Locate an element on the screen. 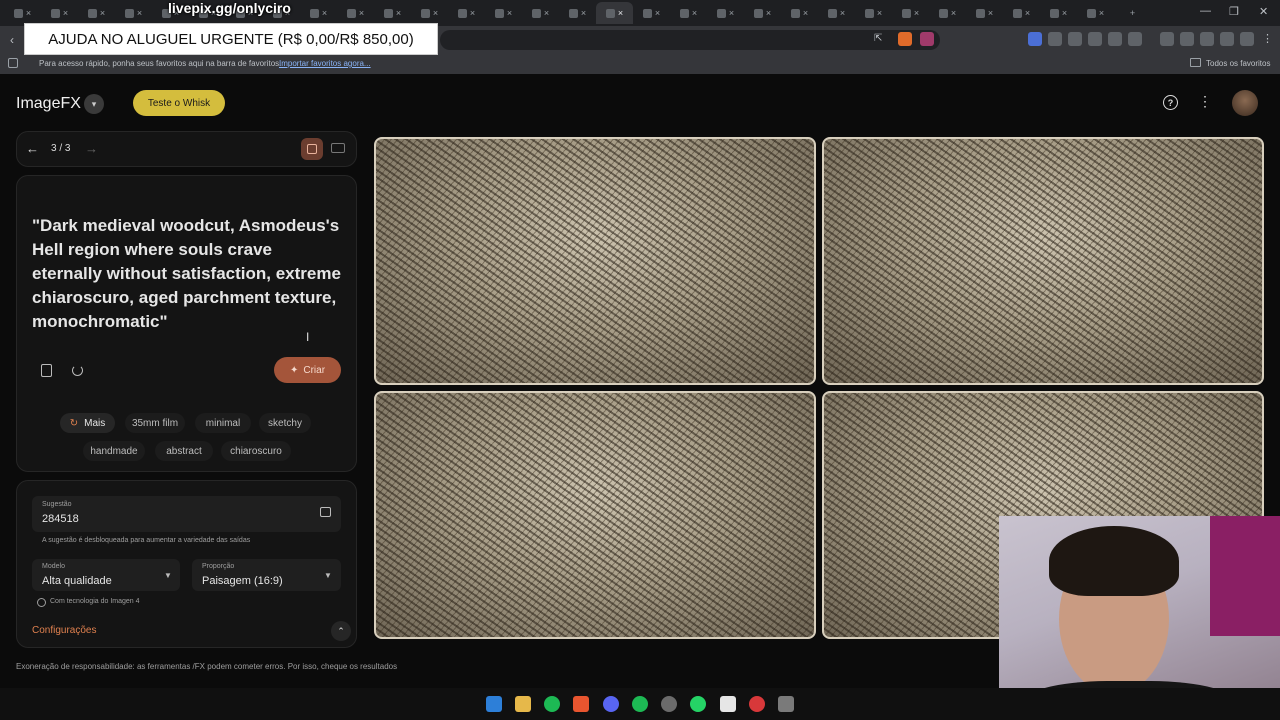 This screenshot has height=720, width=1280. suggestion-chip: sketchy is located at coordinates (285, 423).